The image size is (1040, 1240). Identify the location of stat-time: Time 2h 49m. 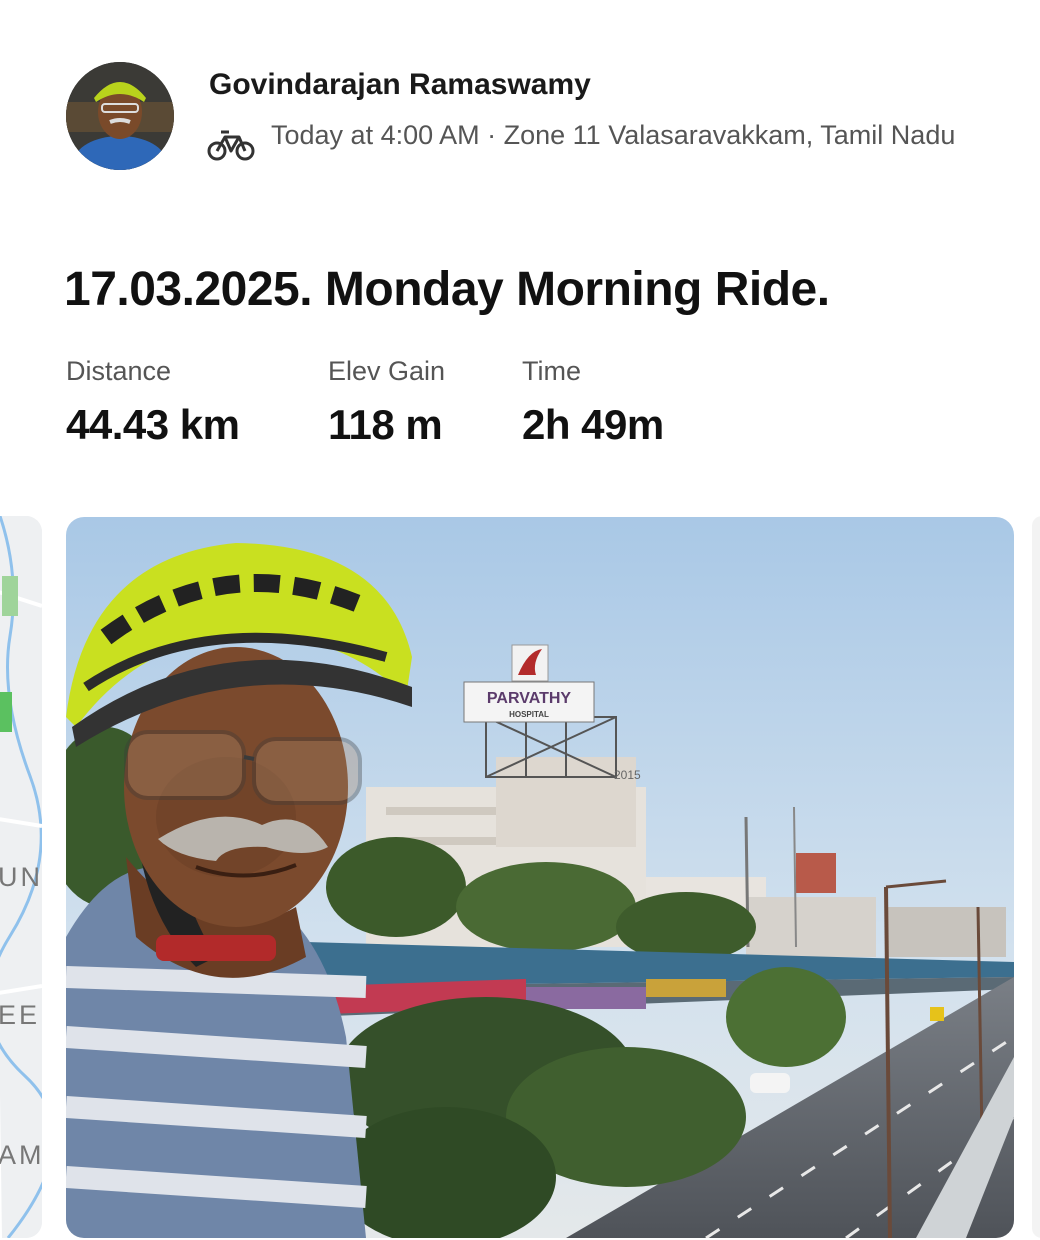
(593, 402).